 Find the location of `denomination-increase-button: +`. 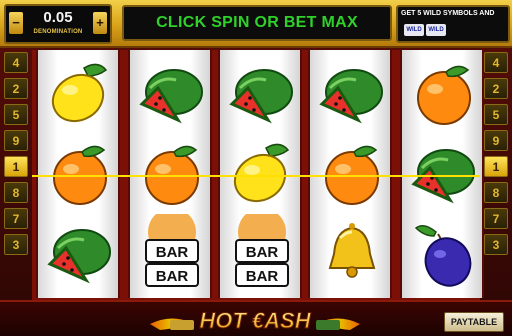

denomination-increase-button: + is located at coordinates (100, 23).